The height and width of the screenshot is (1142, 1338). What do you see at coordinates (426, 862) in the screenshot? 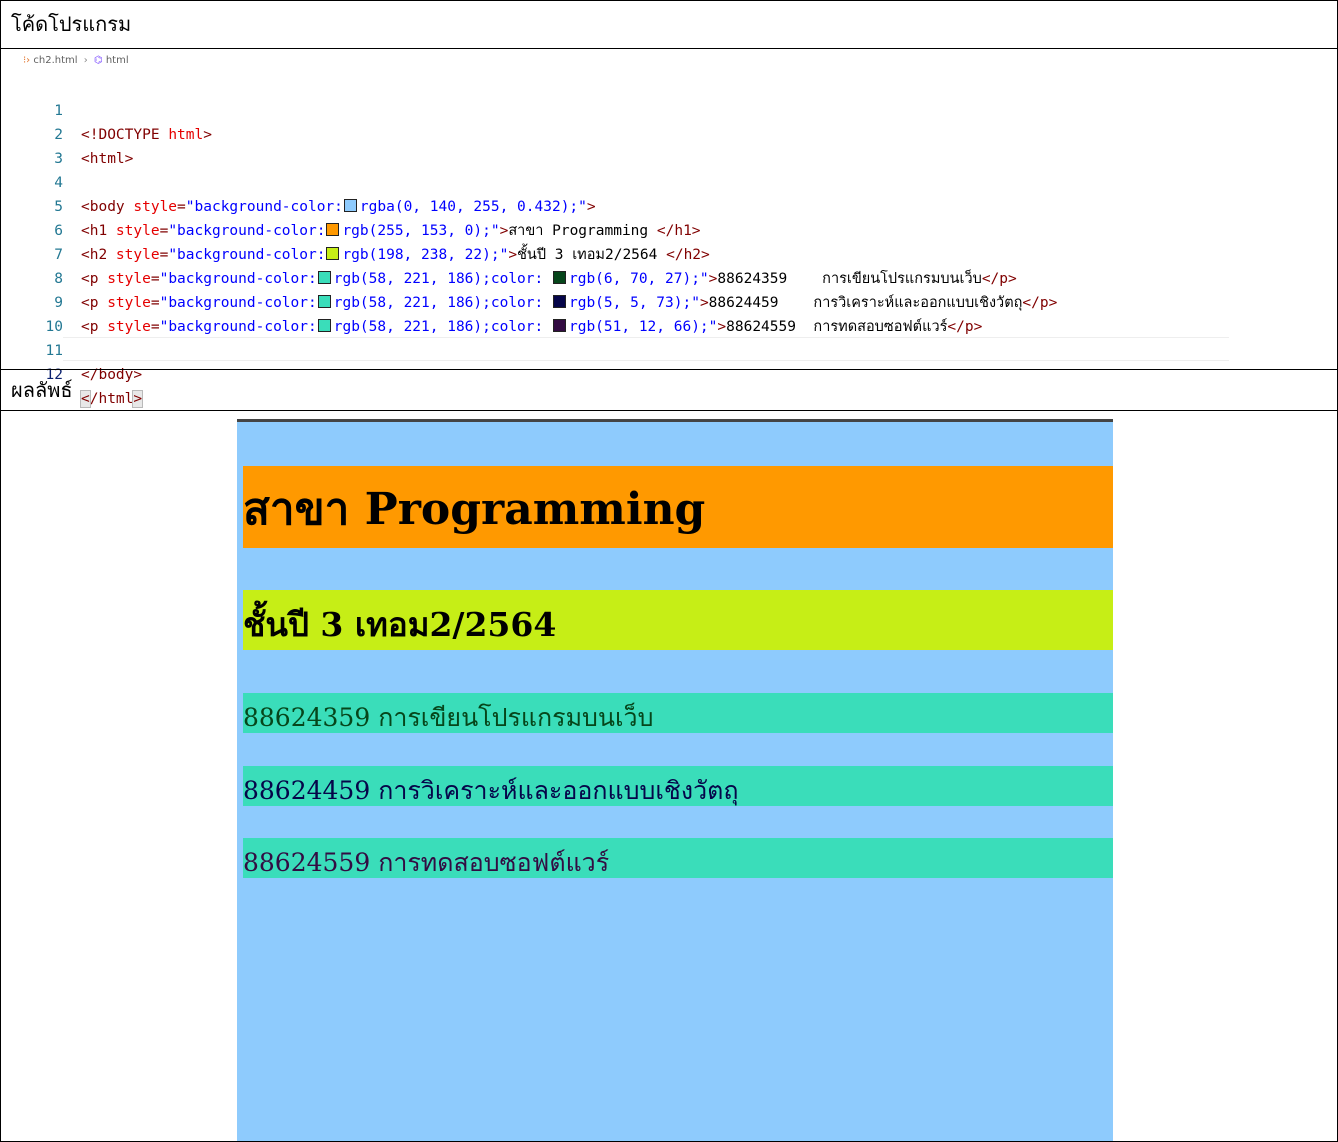
I see `paragraph-3-text: 88624559 การทดสอบซอฟต์แวร์` at bounding box center [426, 862].